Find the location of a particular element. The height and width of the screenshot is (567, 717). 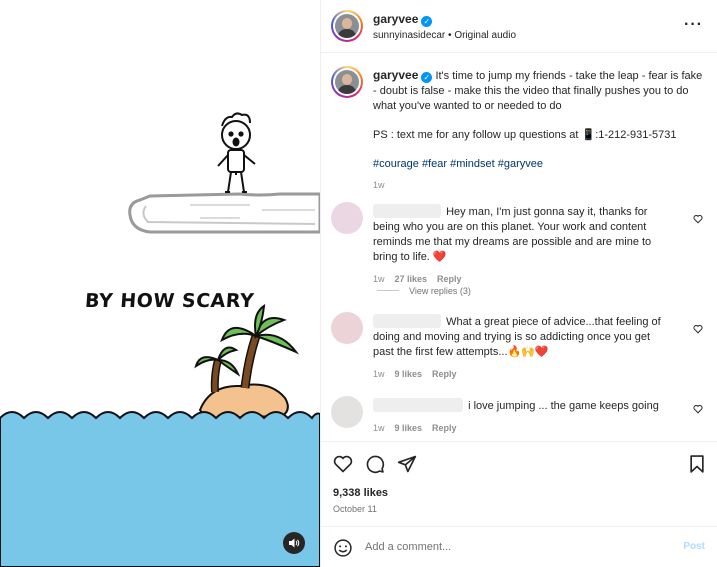

caption-username: garyvee is located at coordinates (395, 75).